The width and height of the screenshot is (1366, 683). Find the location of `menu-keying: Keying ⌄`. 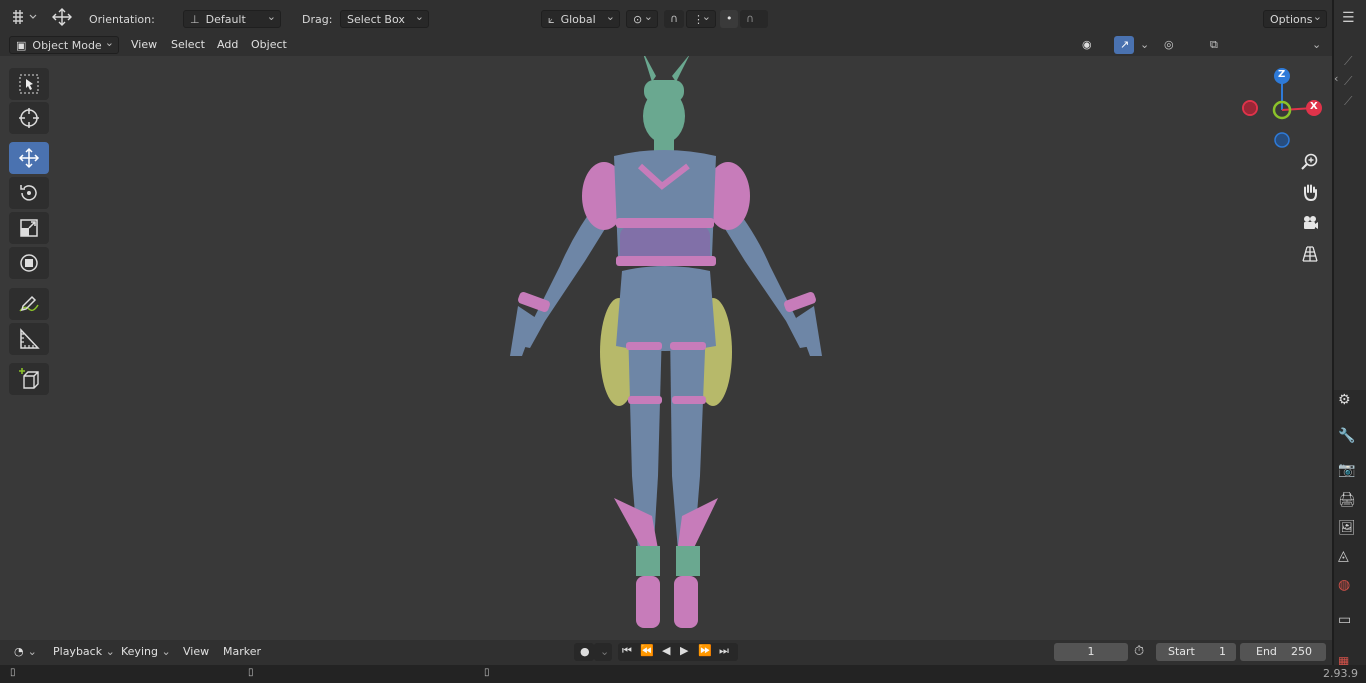

menu-keying: Keying ⌄ is located at coordinates (146, 652).